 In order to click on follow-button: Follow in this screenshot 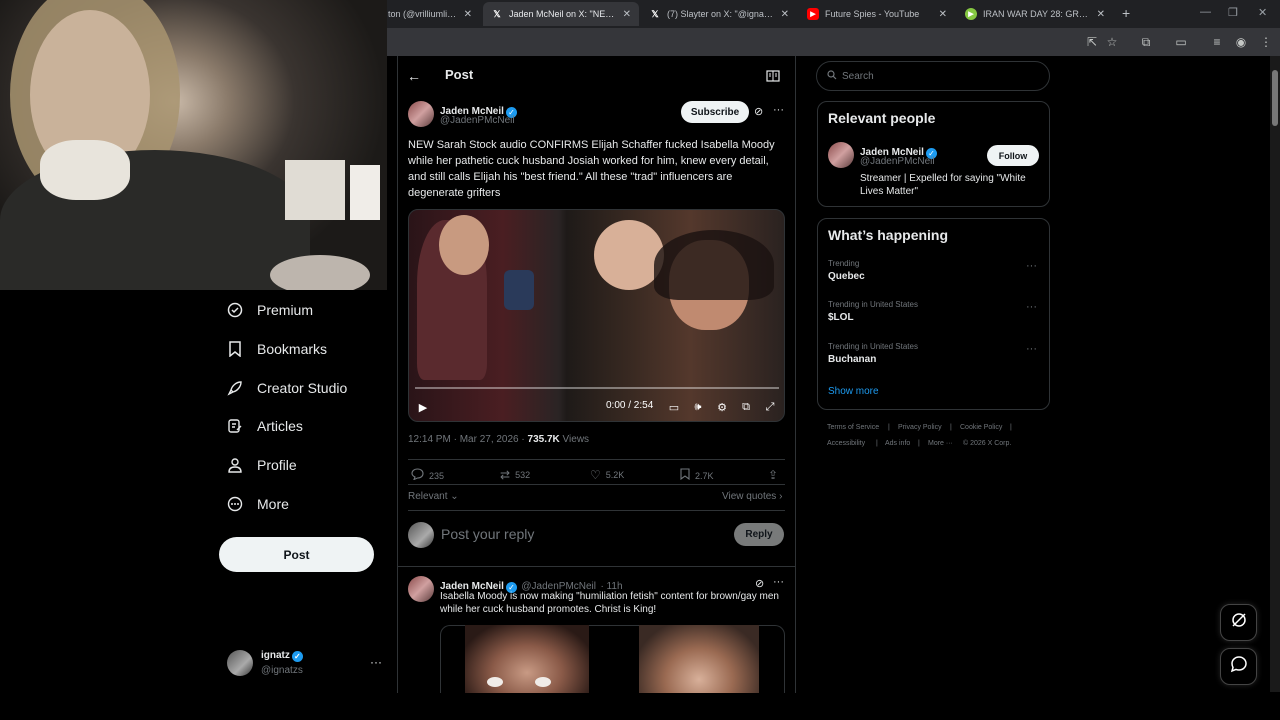, I will do `click(1013, 155)`.